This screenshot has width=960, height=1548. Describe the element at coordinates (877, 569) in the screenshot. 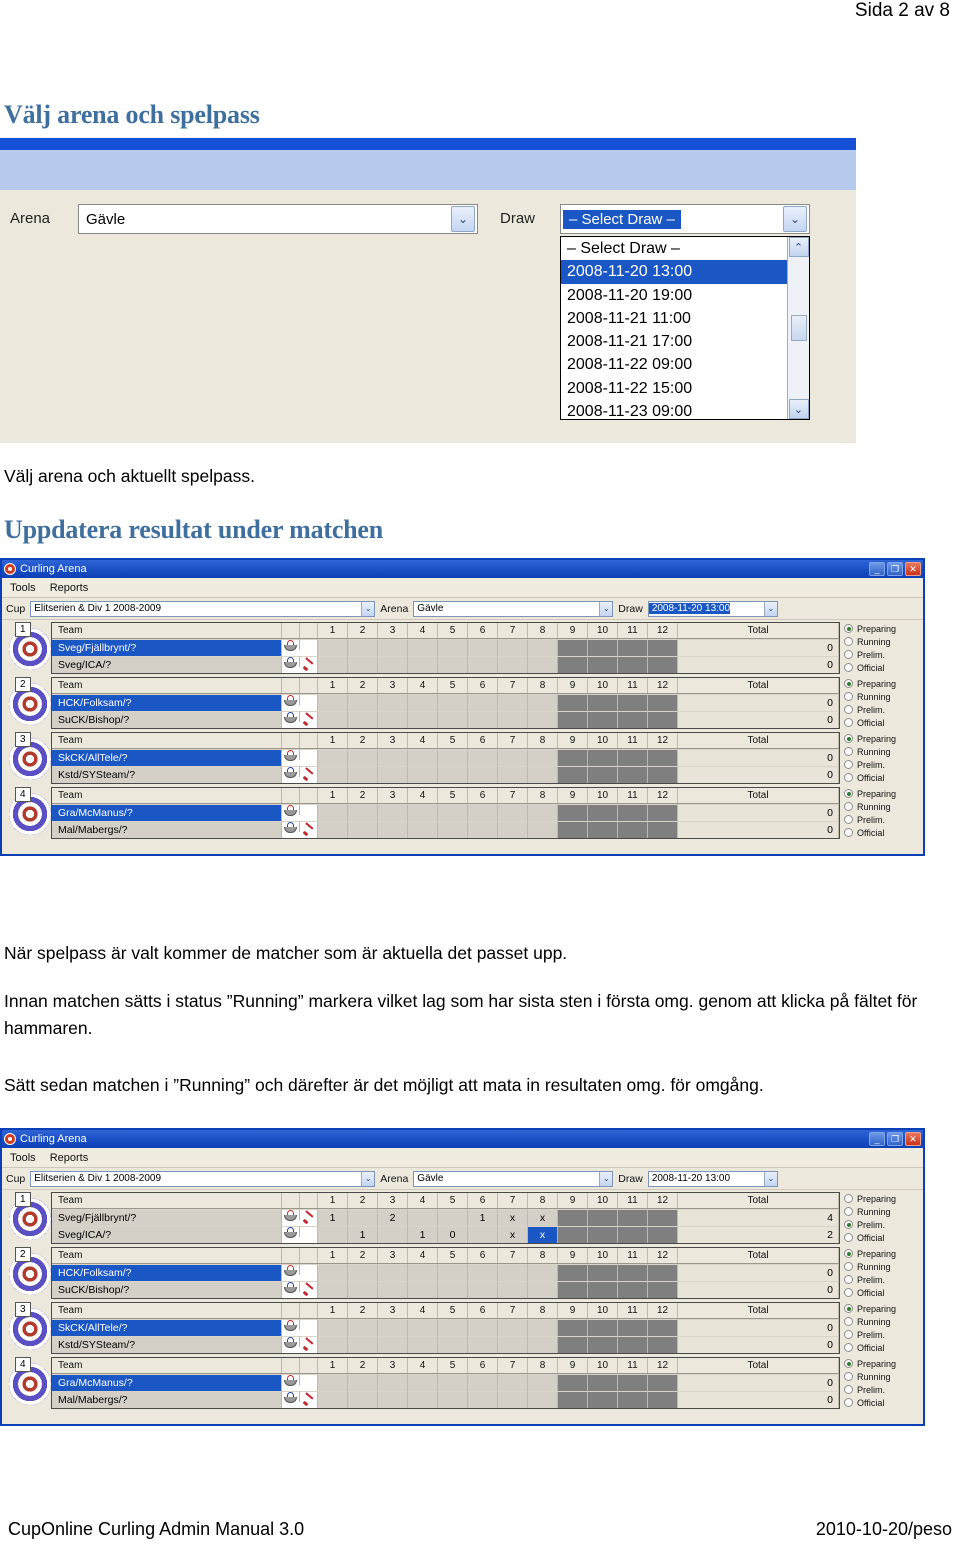

I see `minimize-button: _` at that location.